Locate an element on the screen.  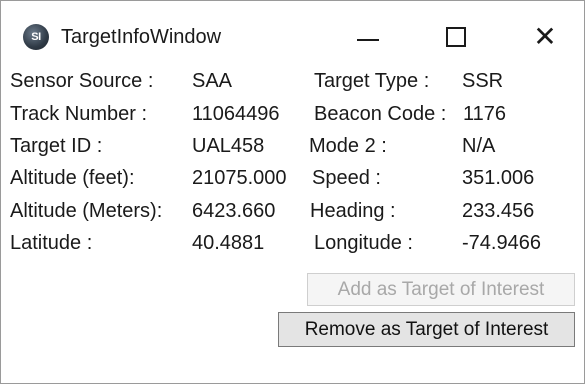
sensor-source-value: SAA is located at coordinates (212, 81).